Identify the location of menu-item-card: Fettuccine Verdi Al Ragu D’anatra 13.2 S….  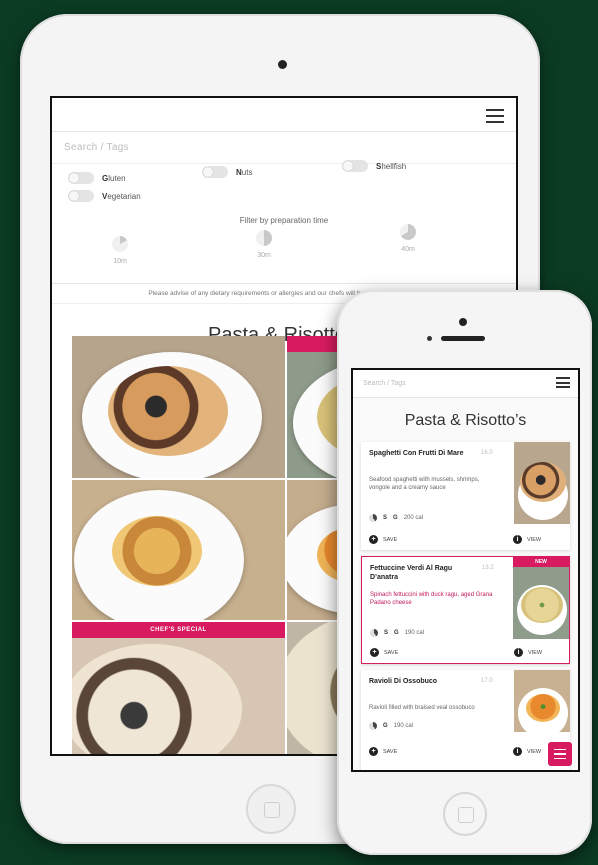
(465, 610).